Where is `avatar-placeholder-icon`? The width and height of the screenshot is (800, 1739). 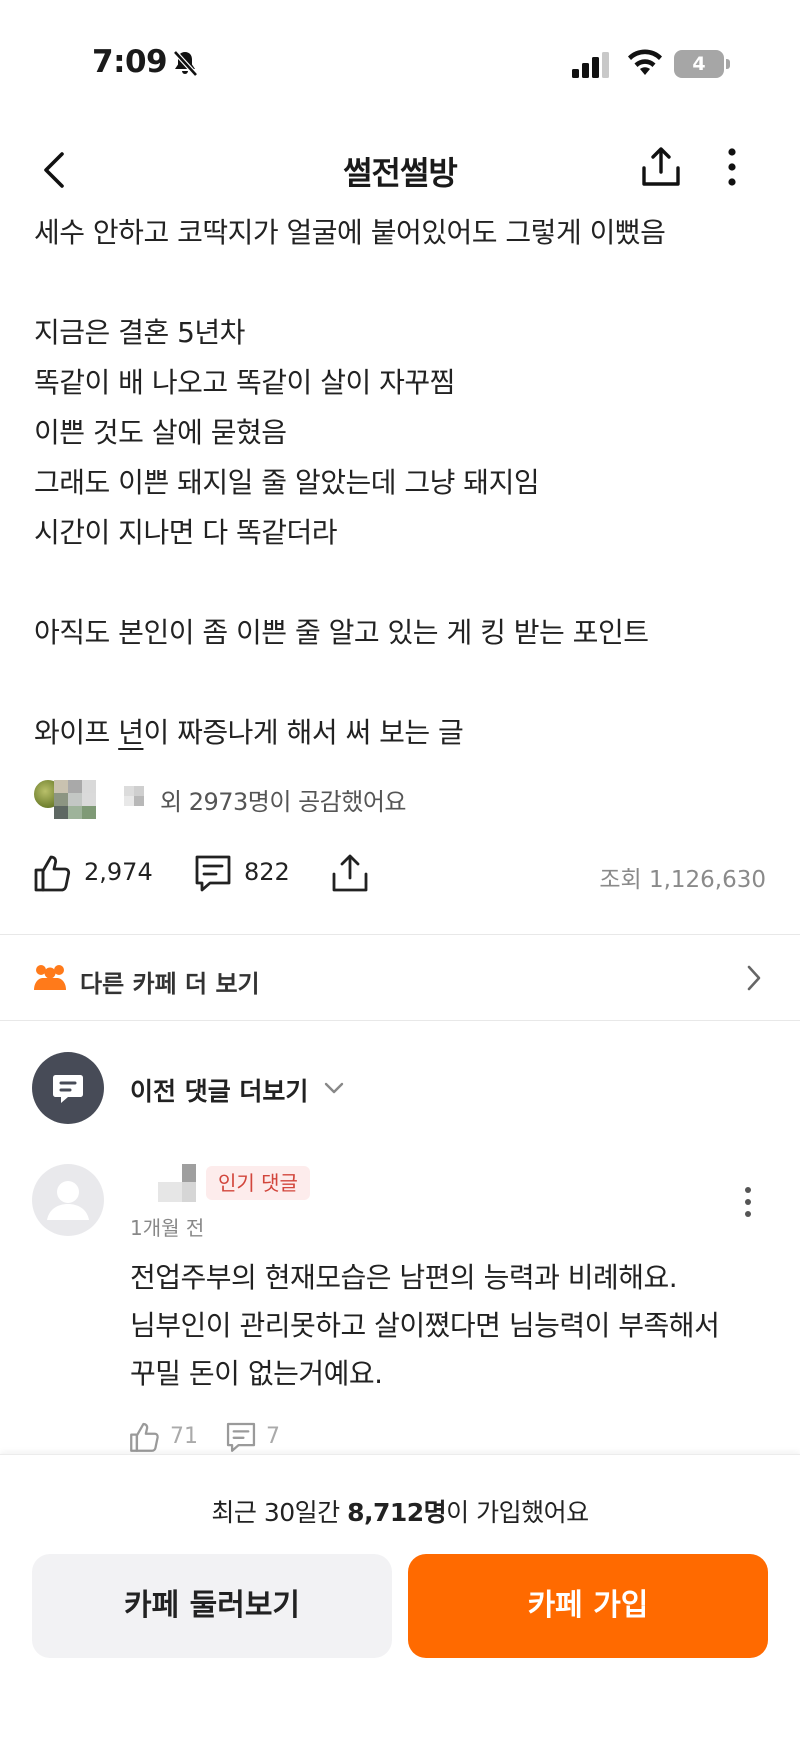 avatar-placeholder-icon is located at coordinates (68, 1200).